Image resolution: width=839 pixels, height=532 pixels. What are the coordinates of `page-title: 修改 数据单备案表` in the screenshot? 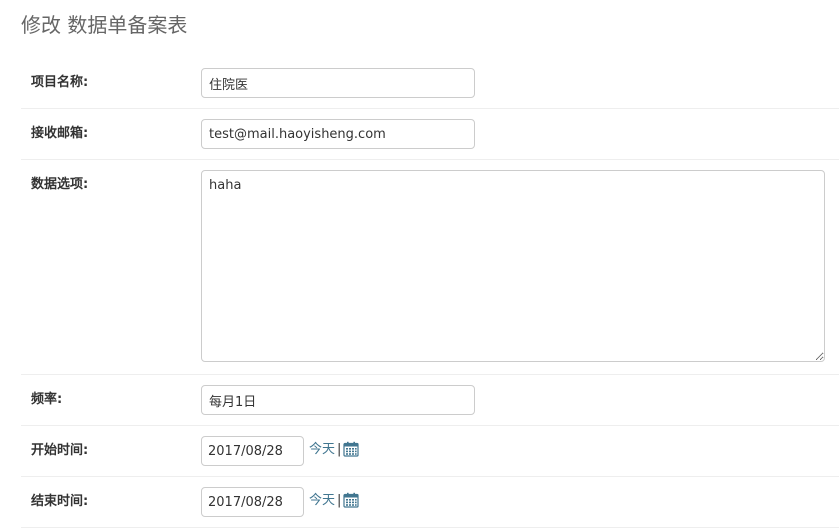 It's located at (104, 25).